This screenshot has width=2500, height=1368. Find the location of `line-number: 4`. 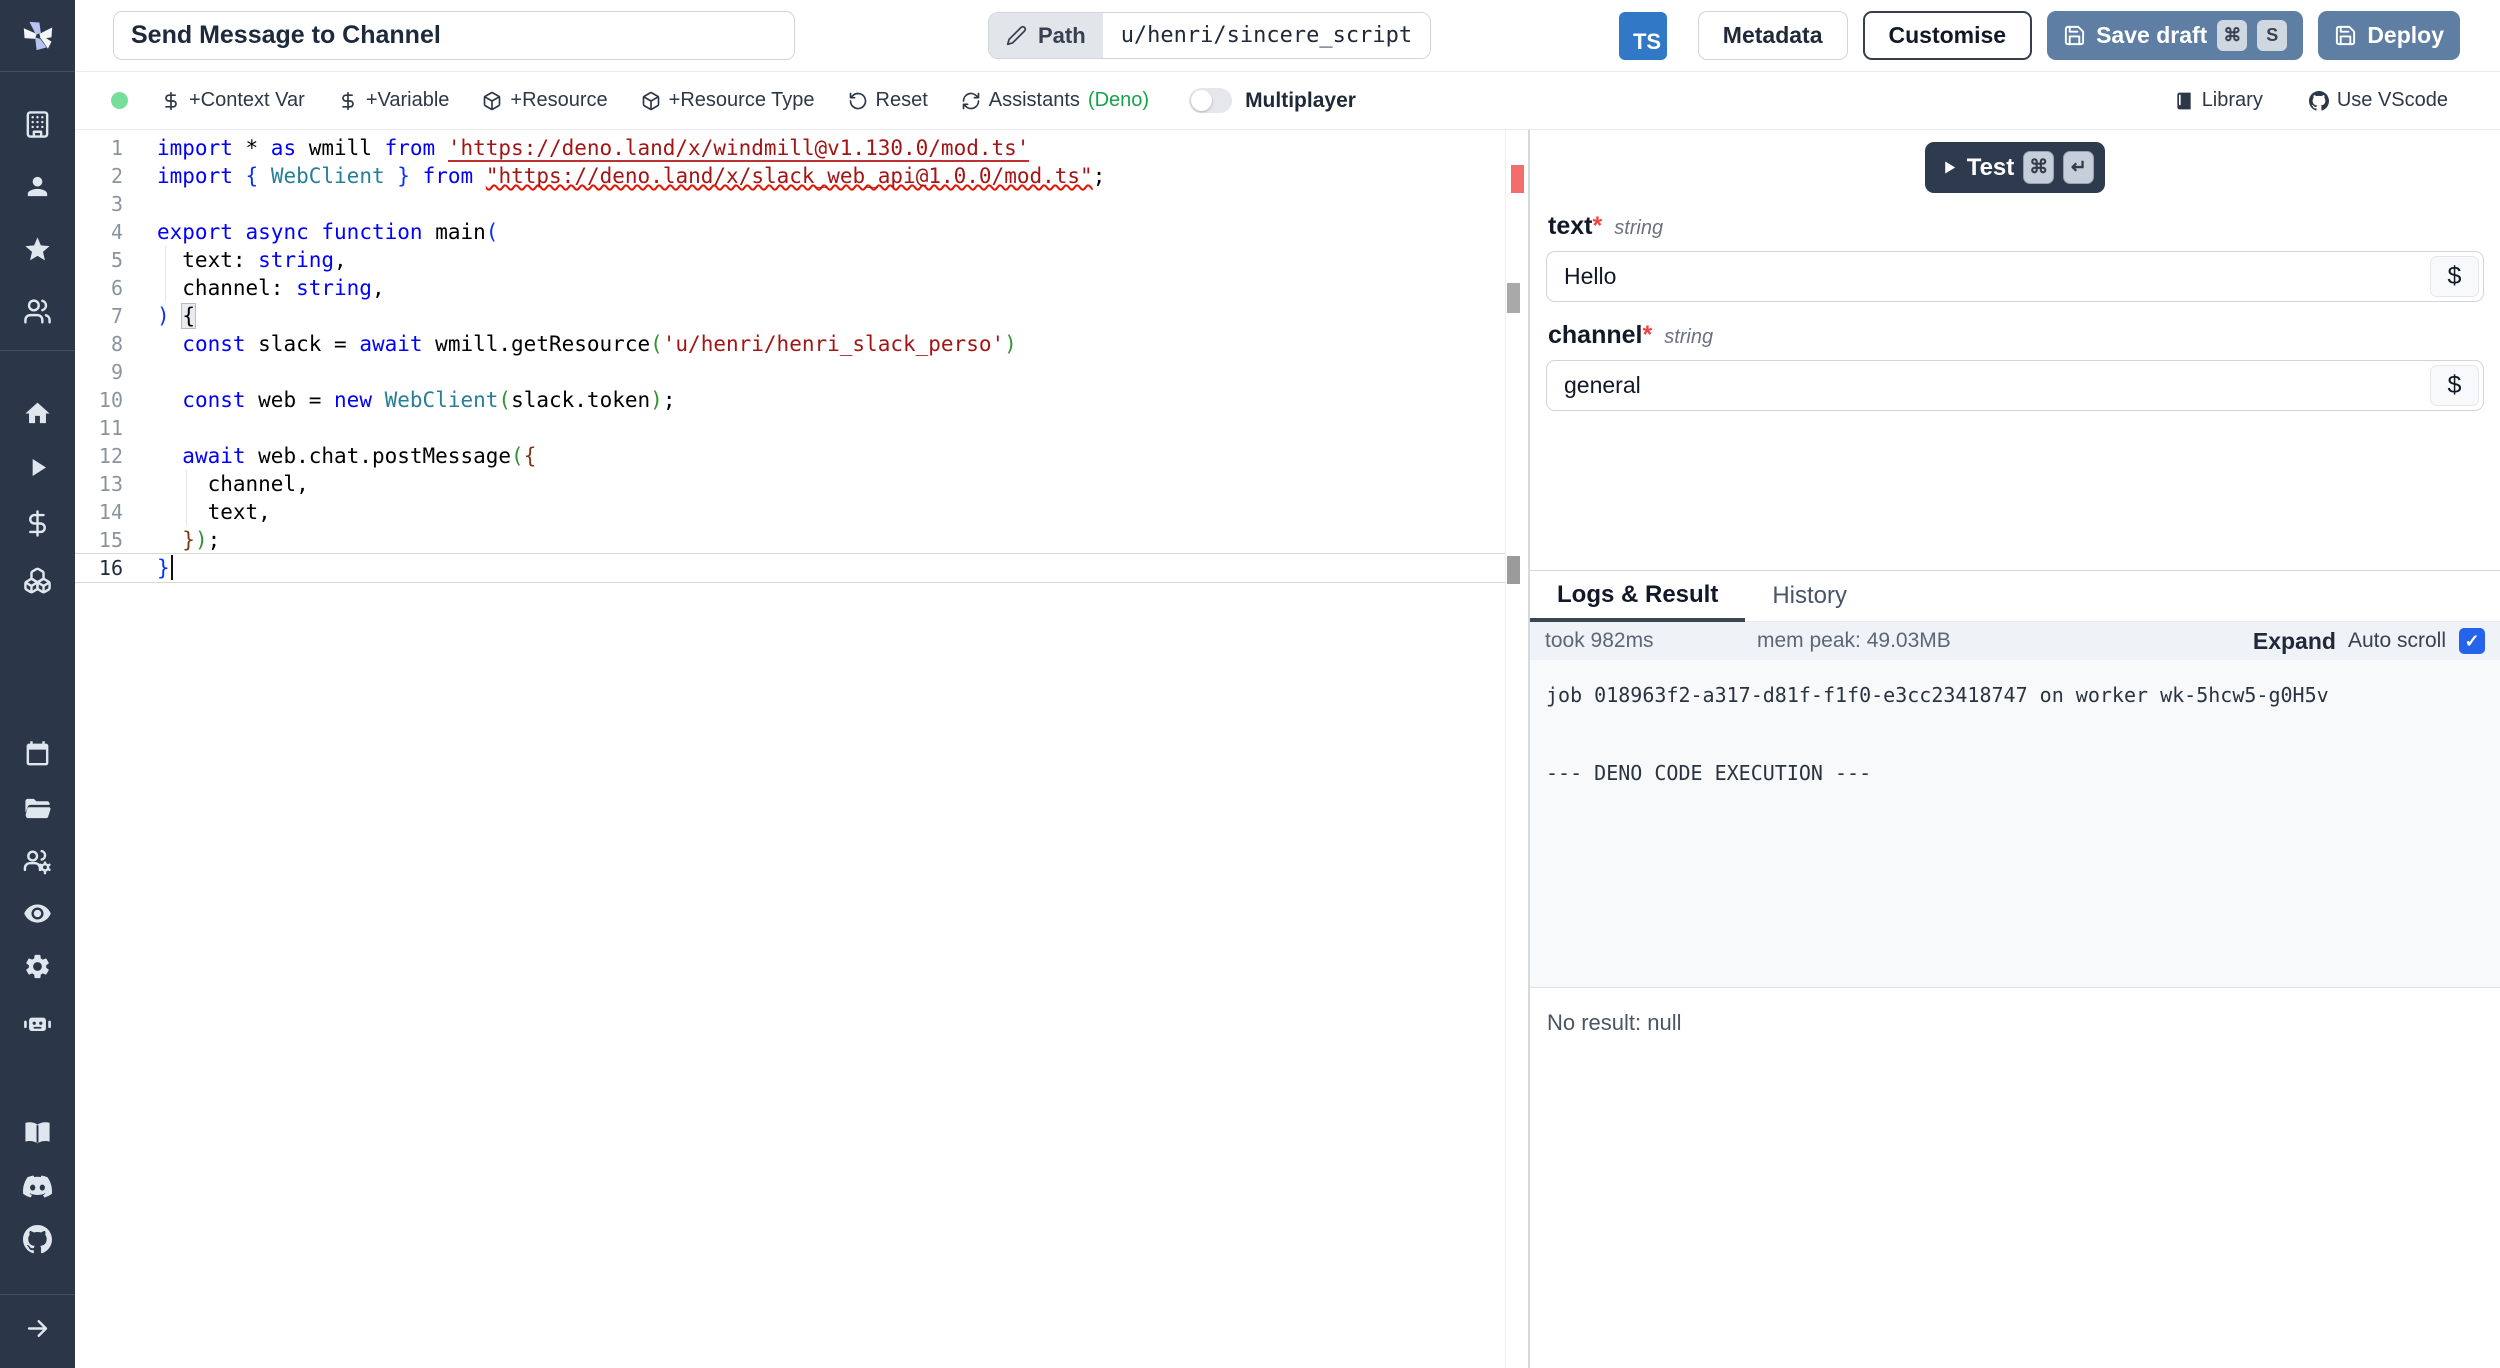

line-number: 4 is located at coordinates (116, 232).